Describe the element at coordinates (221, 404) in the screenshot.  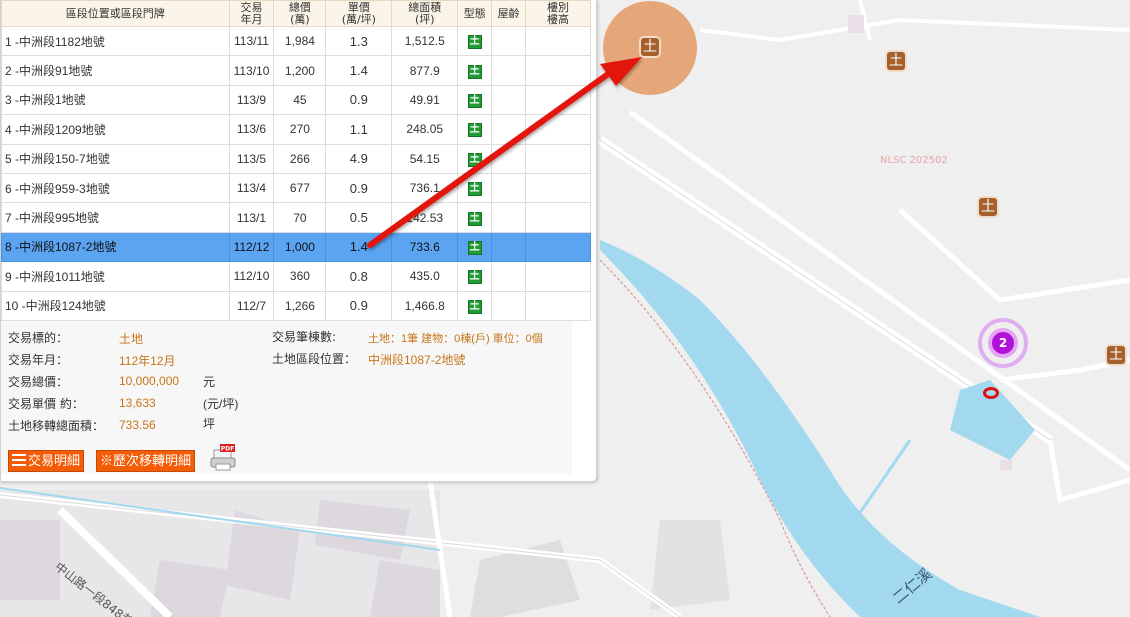
I see `unit-unit-price: (元/坪)` at that location.